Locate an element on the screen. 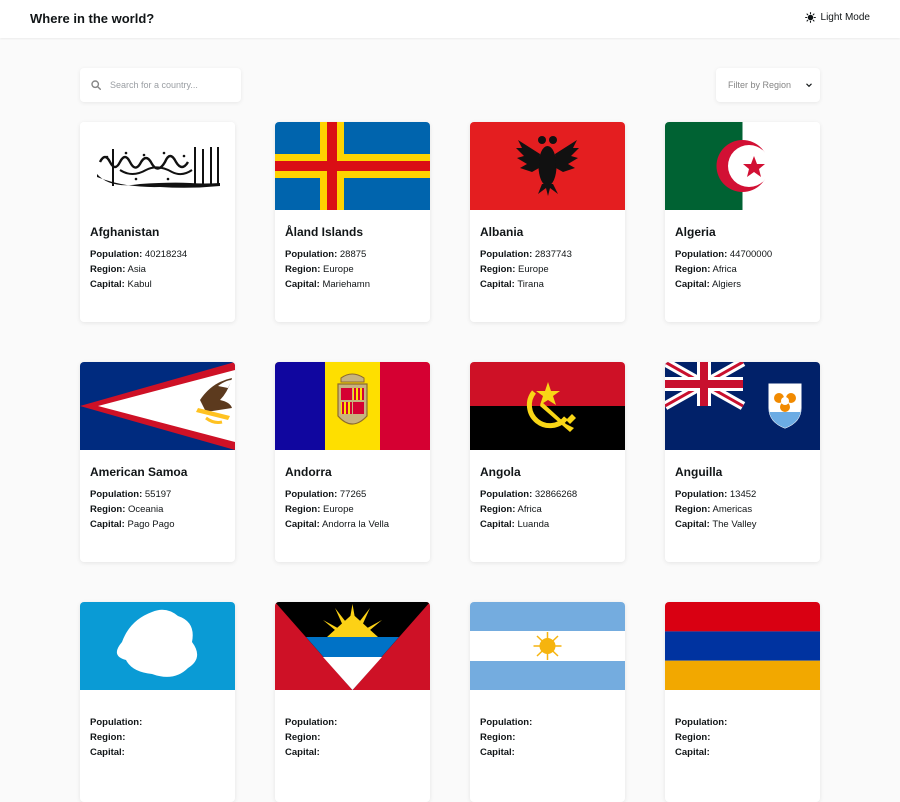  population-value: 32866268 is located at coordinates (556, 494).